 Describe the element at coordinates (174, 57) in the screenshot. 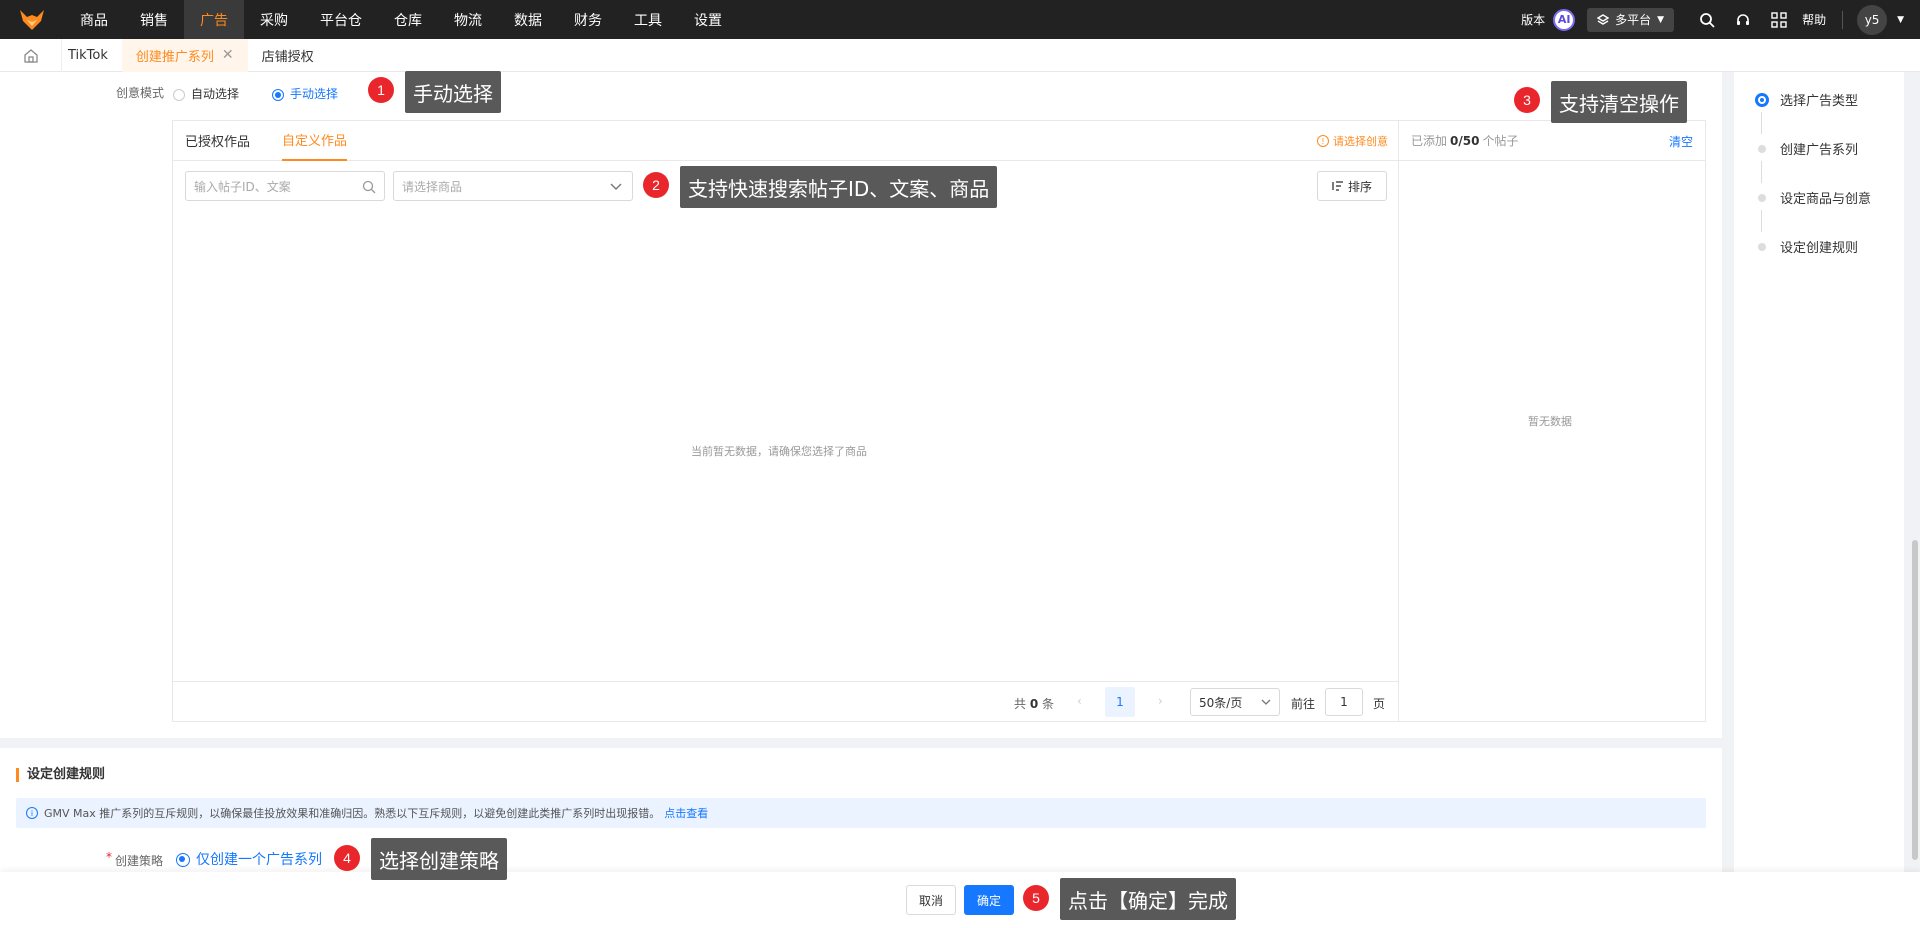

I see `tab-label: 创建推广系列` at that location.